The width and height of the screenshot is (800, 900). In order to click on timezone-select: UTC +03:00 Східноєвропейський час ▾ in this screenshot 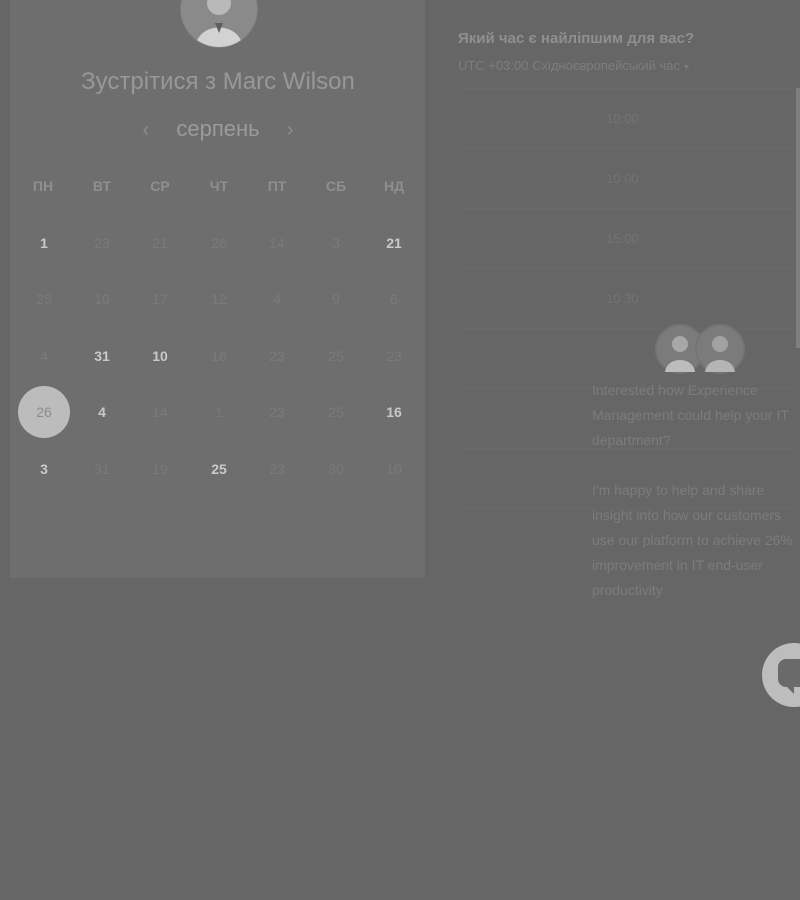, I will do `click(573, 65)`.